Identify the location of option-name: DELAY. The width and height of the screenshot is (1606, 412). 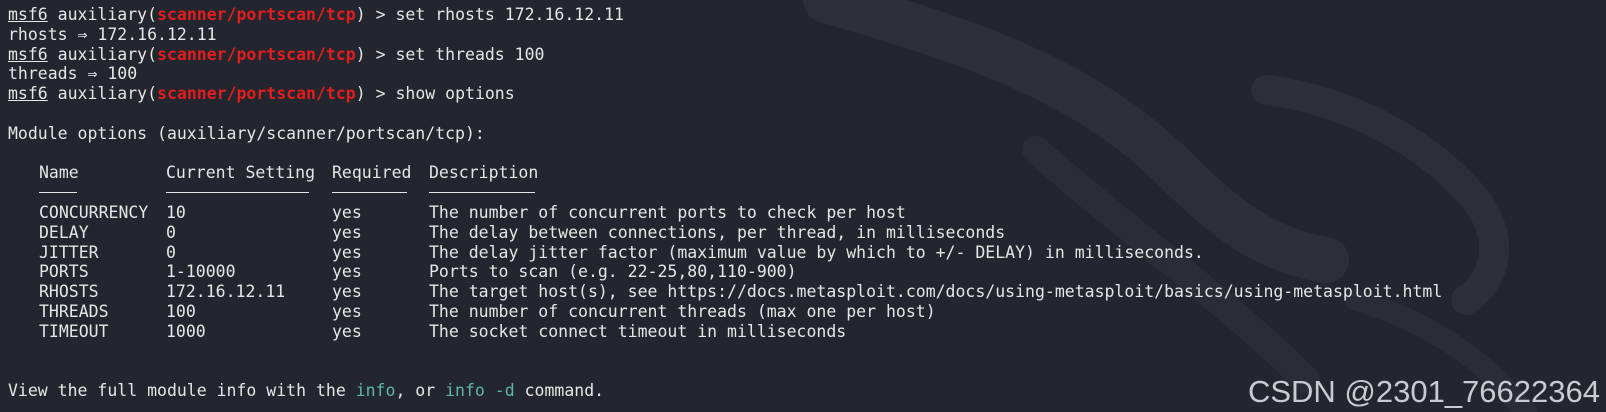
(64, 232).